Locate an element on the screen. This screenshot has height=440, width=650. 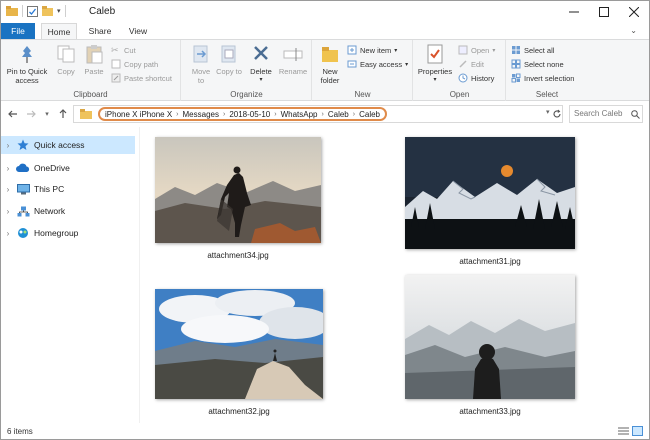
tab-file: File is located at coordinates (18, 31).